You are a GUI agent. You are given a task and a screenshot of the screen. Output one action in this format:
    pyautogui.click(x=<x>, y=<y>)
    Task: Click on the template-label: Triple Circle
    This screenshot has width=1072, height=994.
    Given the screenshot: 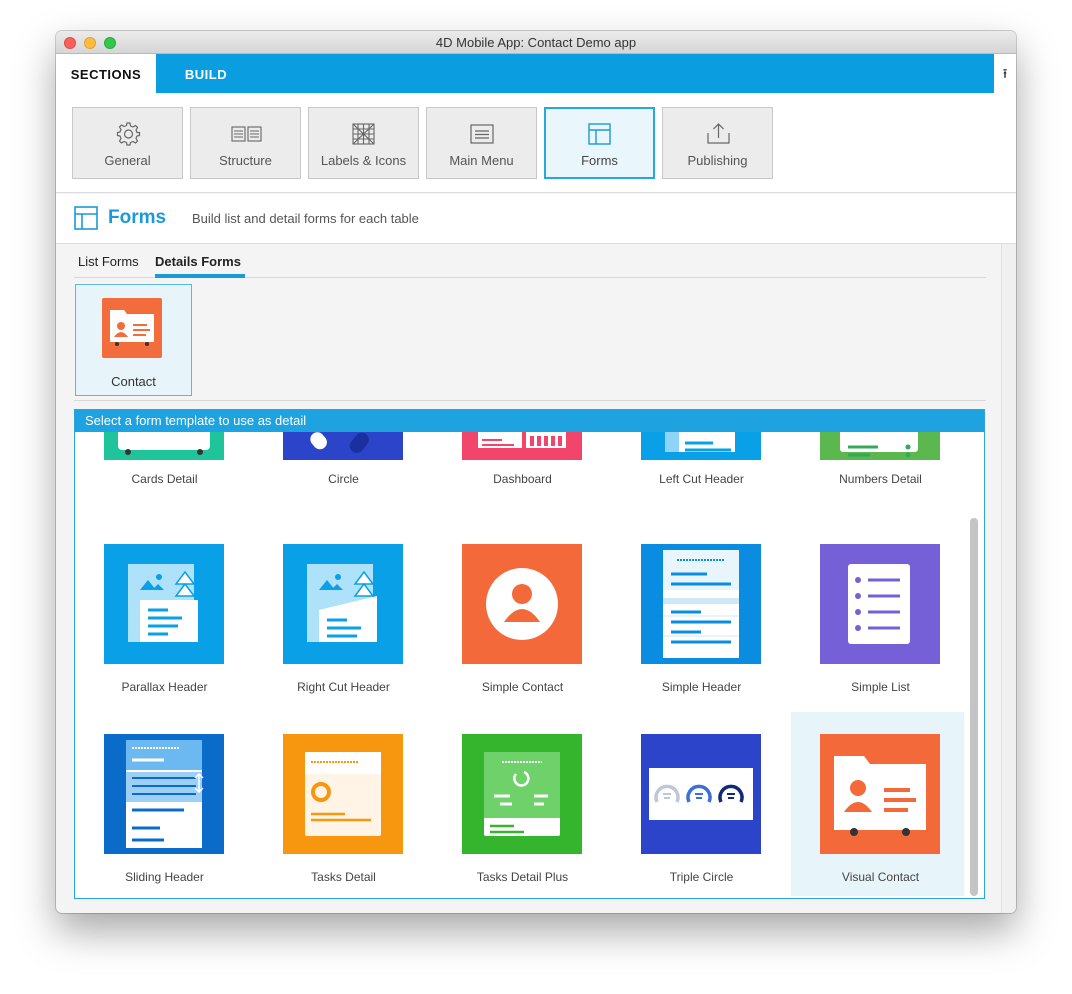 What is the action you would take?
    pyautogui.click(x=701, y=877)
    